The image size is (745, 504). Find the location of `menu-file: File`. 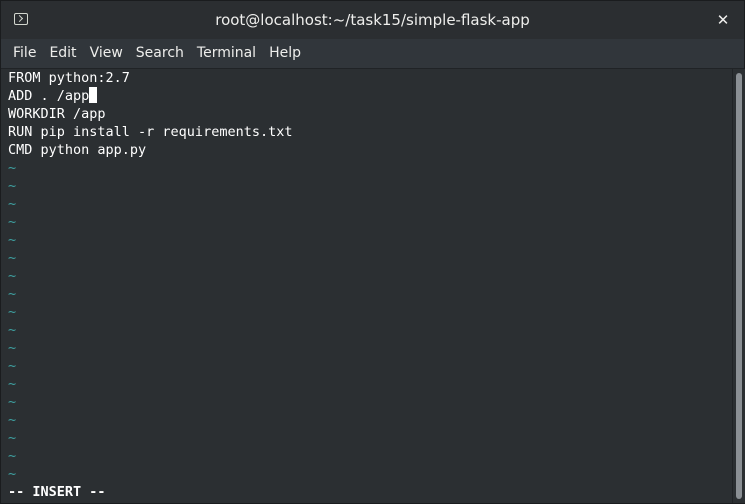

menu-file: File is located at coordinates (24, 53).